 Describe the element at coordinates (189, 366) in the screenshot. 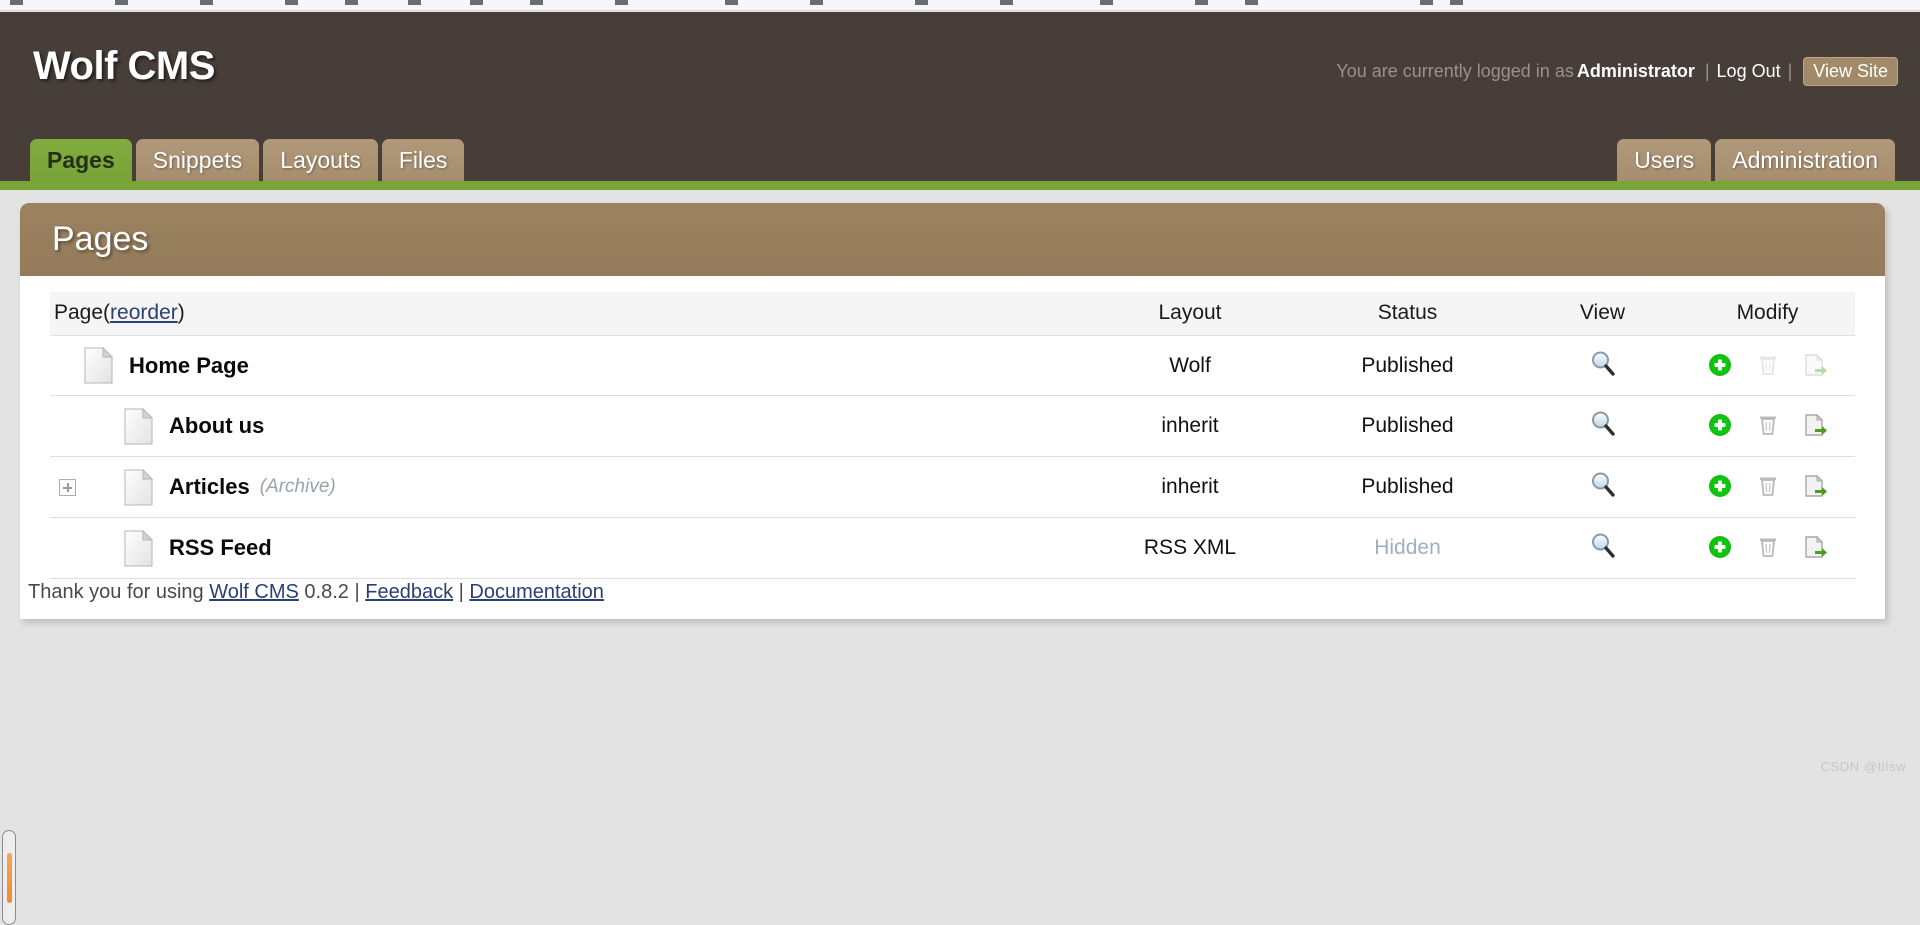

I see `page-title-link: Home Page` at that location.